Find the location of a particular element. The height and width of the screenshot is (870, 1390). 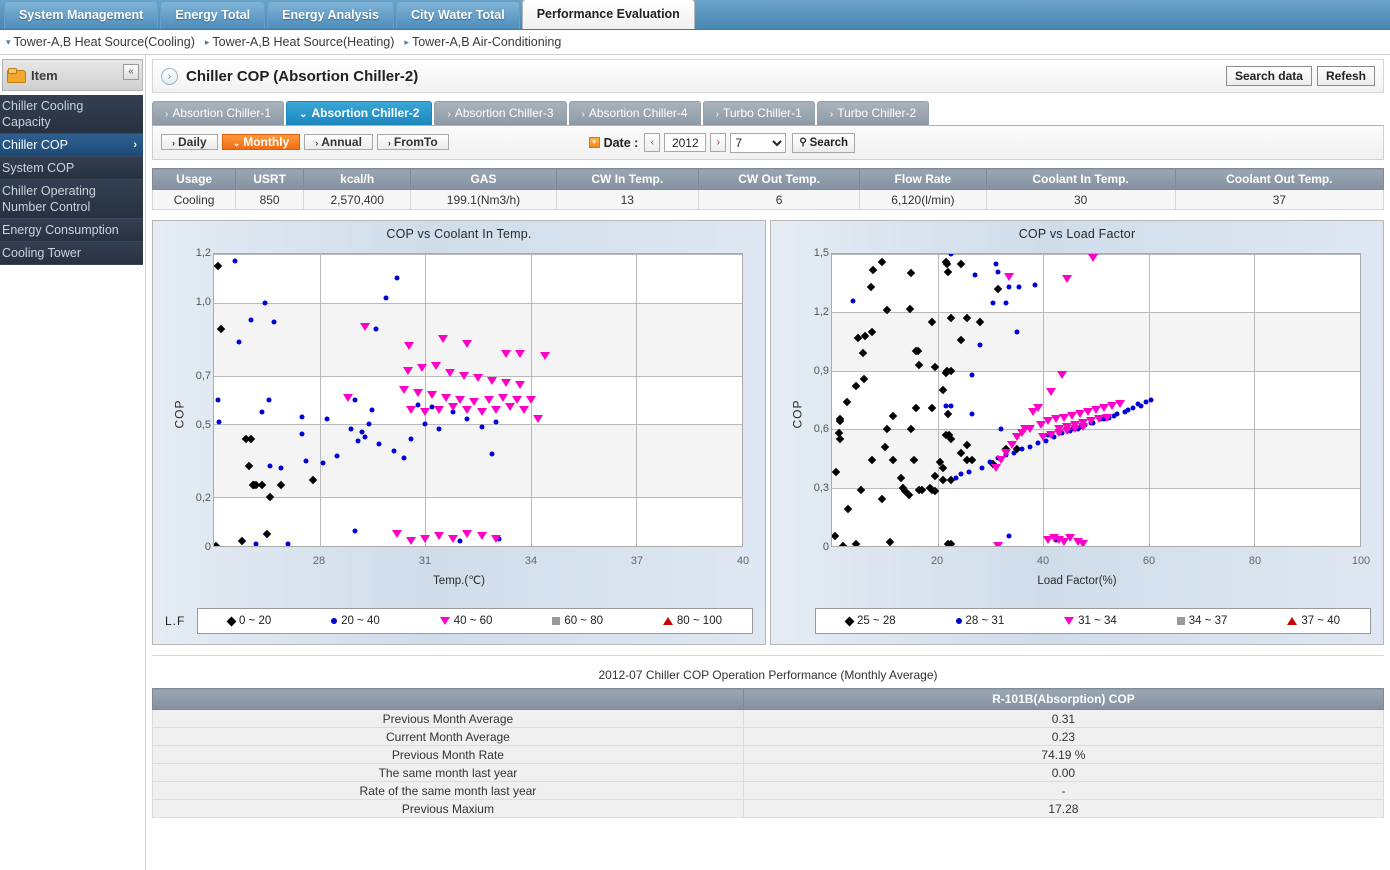

sidebar-item-label: System COP is located at coordinates (38, 168).